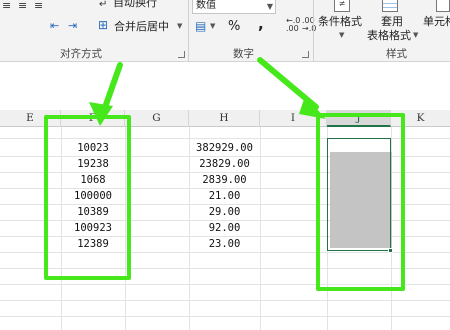  I want to click on align-left-icon: ≡, so click(6, 5).